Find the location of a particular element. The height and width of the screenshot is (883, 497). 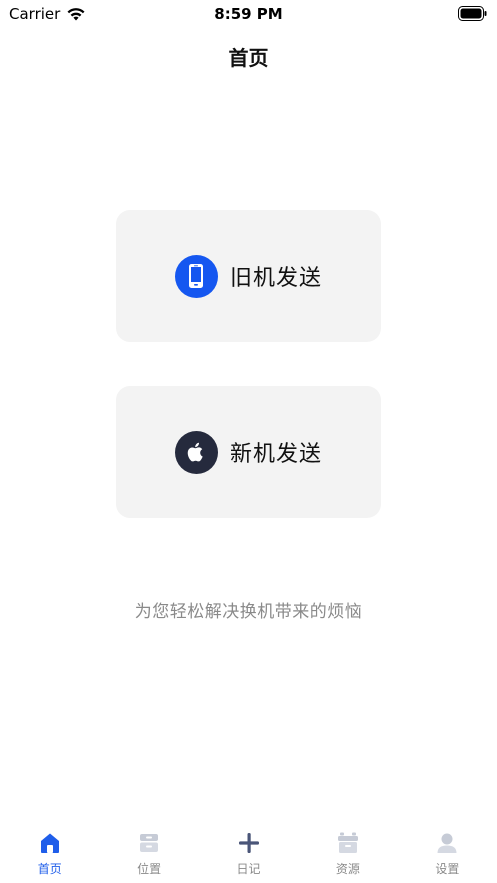

tab-bar: 首页 位置 日记 资源 设置 is located at coordinates (248, 851).